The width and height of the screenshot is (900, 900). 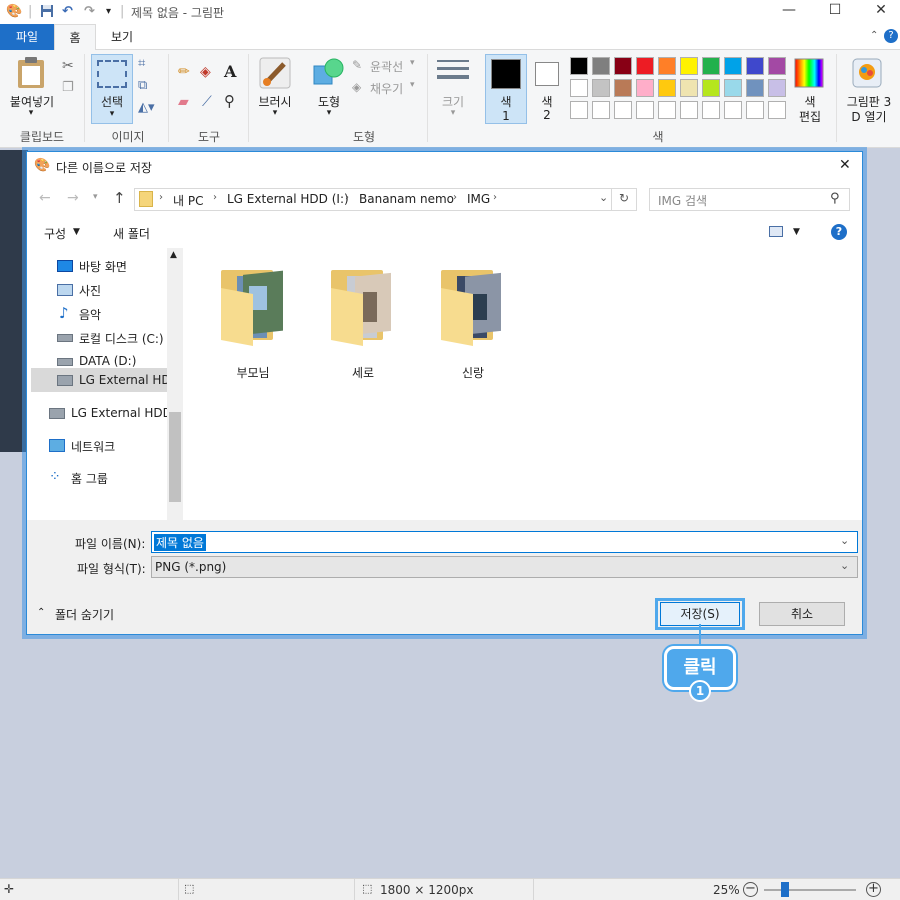 What do you see at coordinates (173, 255) in the screenshot?
I see `scroll-up-icon: ▲` at bounding box center [173, 255].